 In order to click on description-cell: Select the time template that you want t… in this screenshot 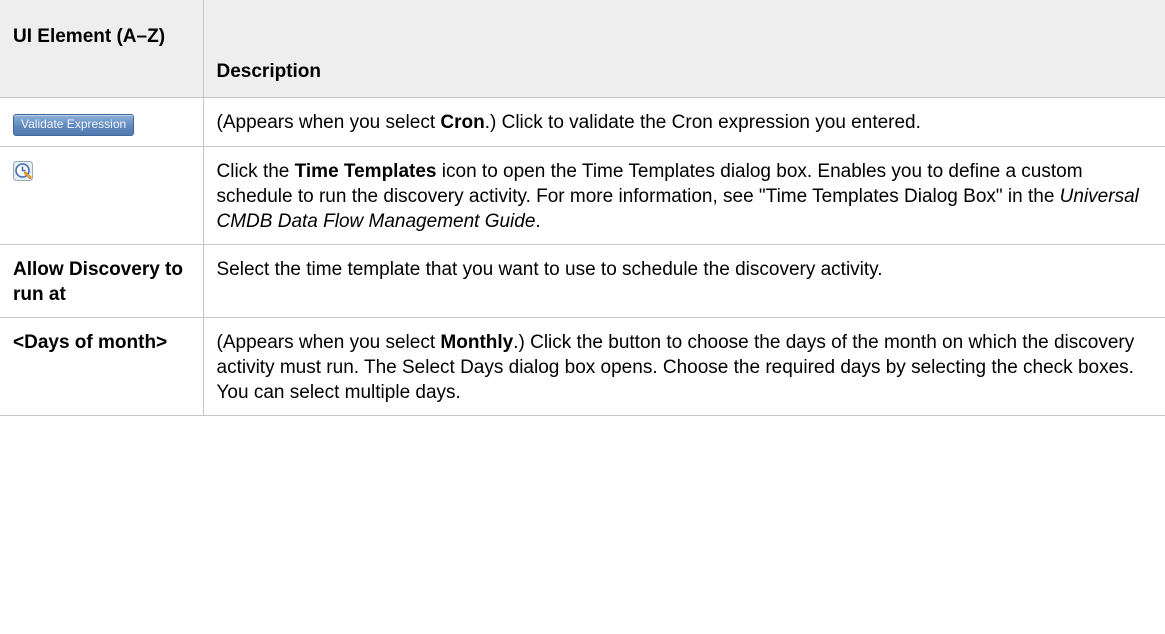, I will do `click(683, 281)`.